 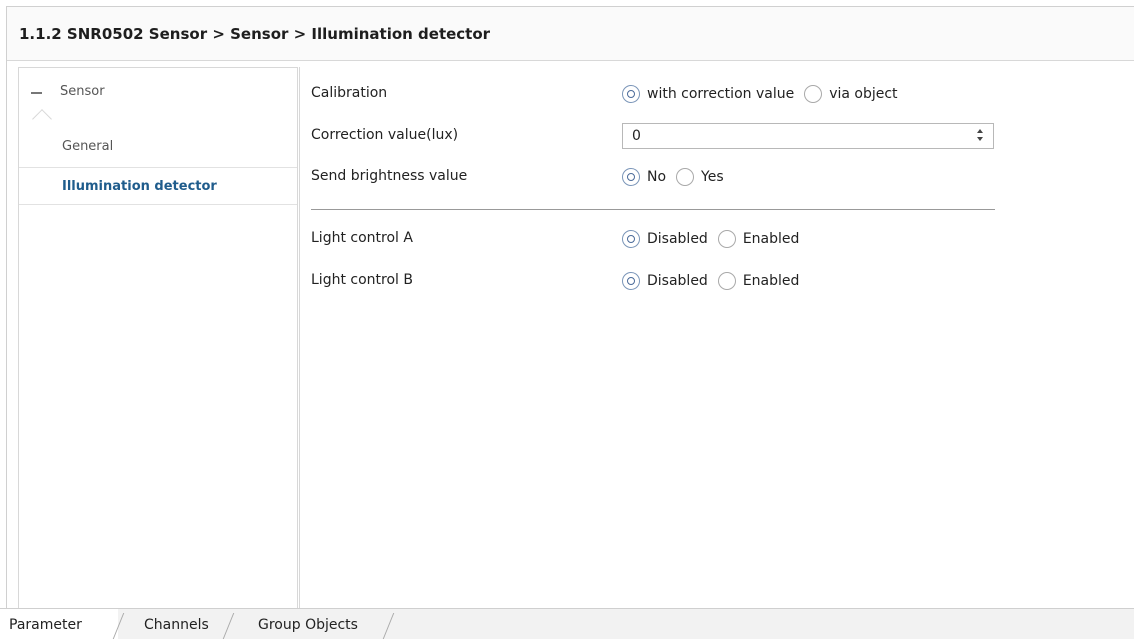 What do you see at coordinates (82, 91) in the screenshot?
I see `tree-node-label: Sensor` at bounding box center [82, 91].